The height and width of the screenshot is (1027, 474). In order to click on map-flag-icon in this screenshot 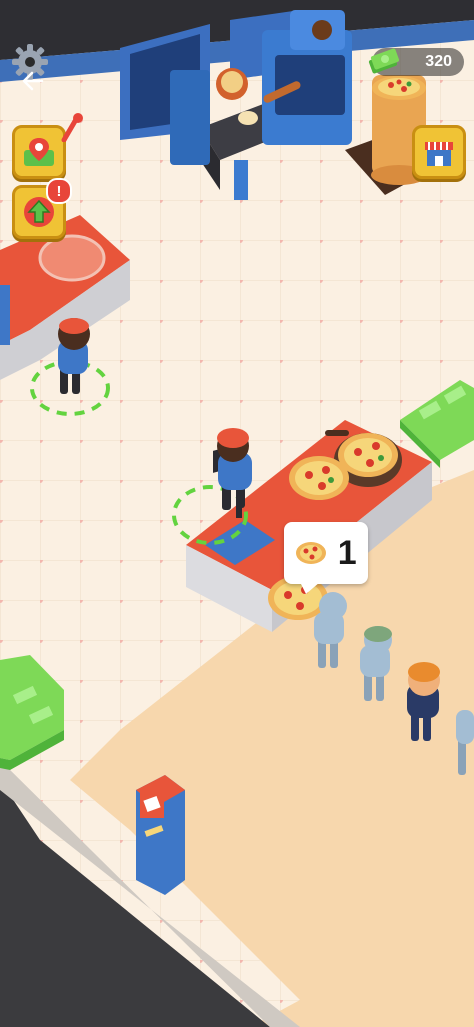, I will do `click(73, 127)`.